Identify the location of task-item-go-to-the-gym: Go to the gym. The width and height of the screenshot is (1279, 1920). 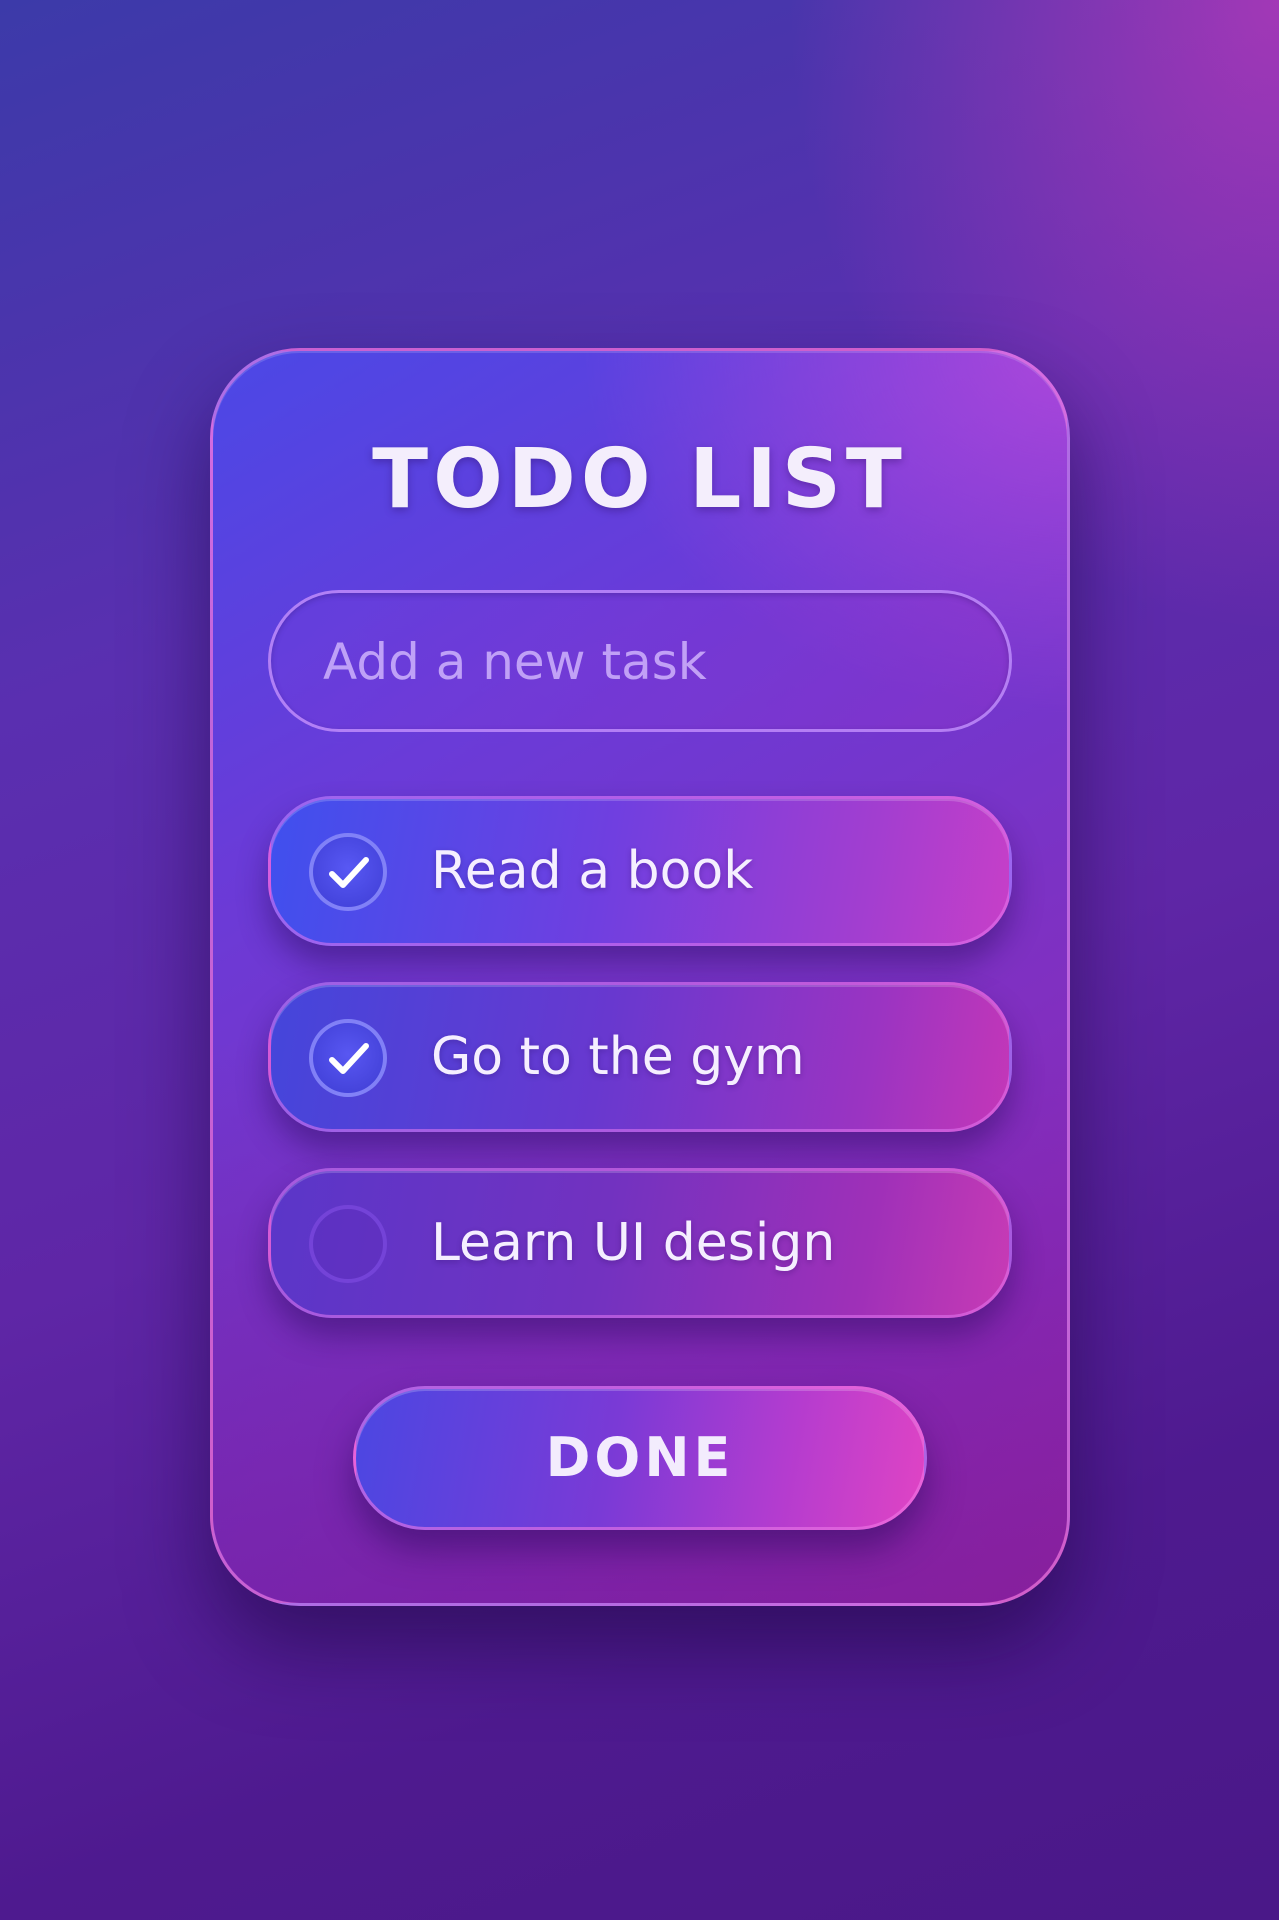
(640, 1057).